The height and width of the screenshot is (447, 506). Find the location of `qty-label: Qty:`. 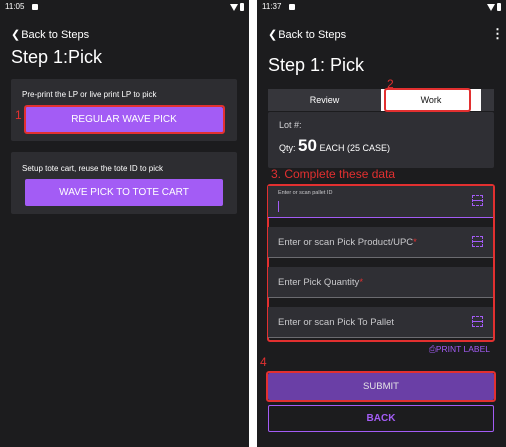

qty-label: Qty: is located at coordinates (287, 148).